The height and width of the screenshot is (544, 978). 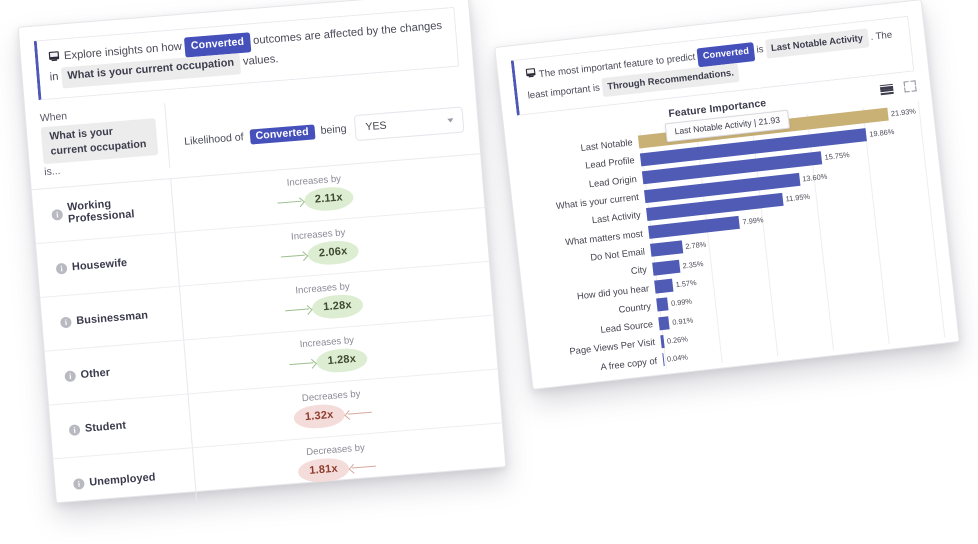 What do you see at coordinates (323, 471) in the screenshot?
I see `effect-multiplier-badge: 1.81x` at bounding box center [323, 471].